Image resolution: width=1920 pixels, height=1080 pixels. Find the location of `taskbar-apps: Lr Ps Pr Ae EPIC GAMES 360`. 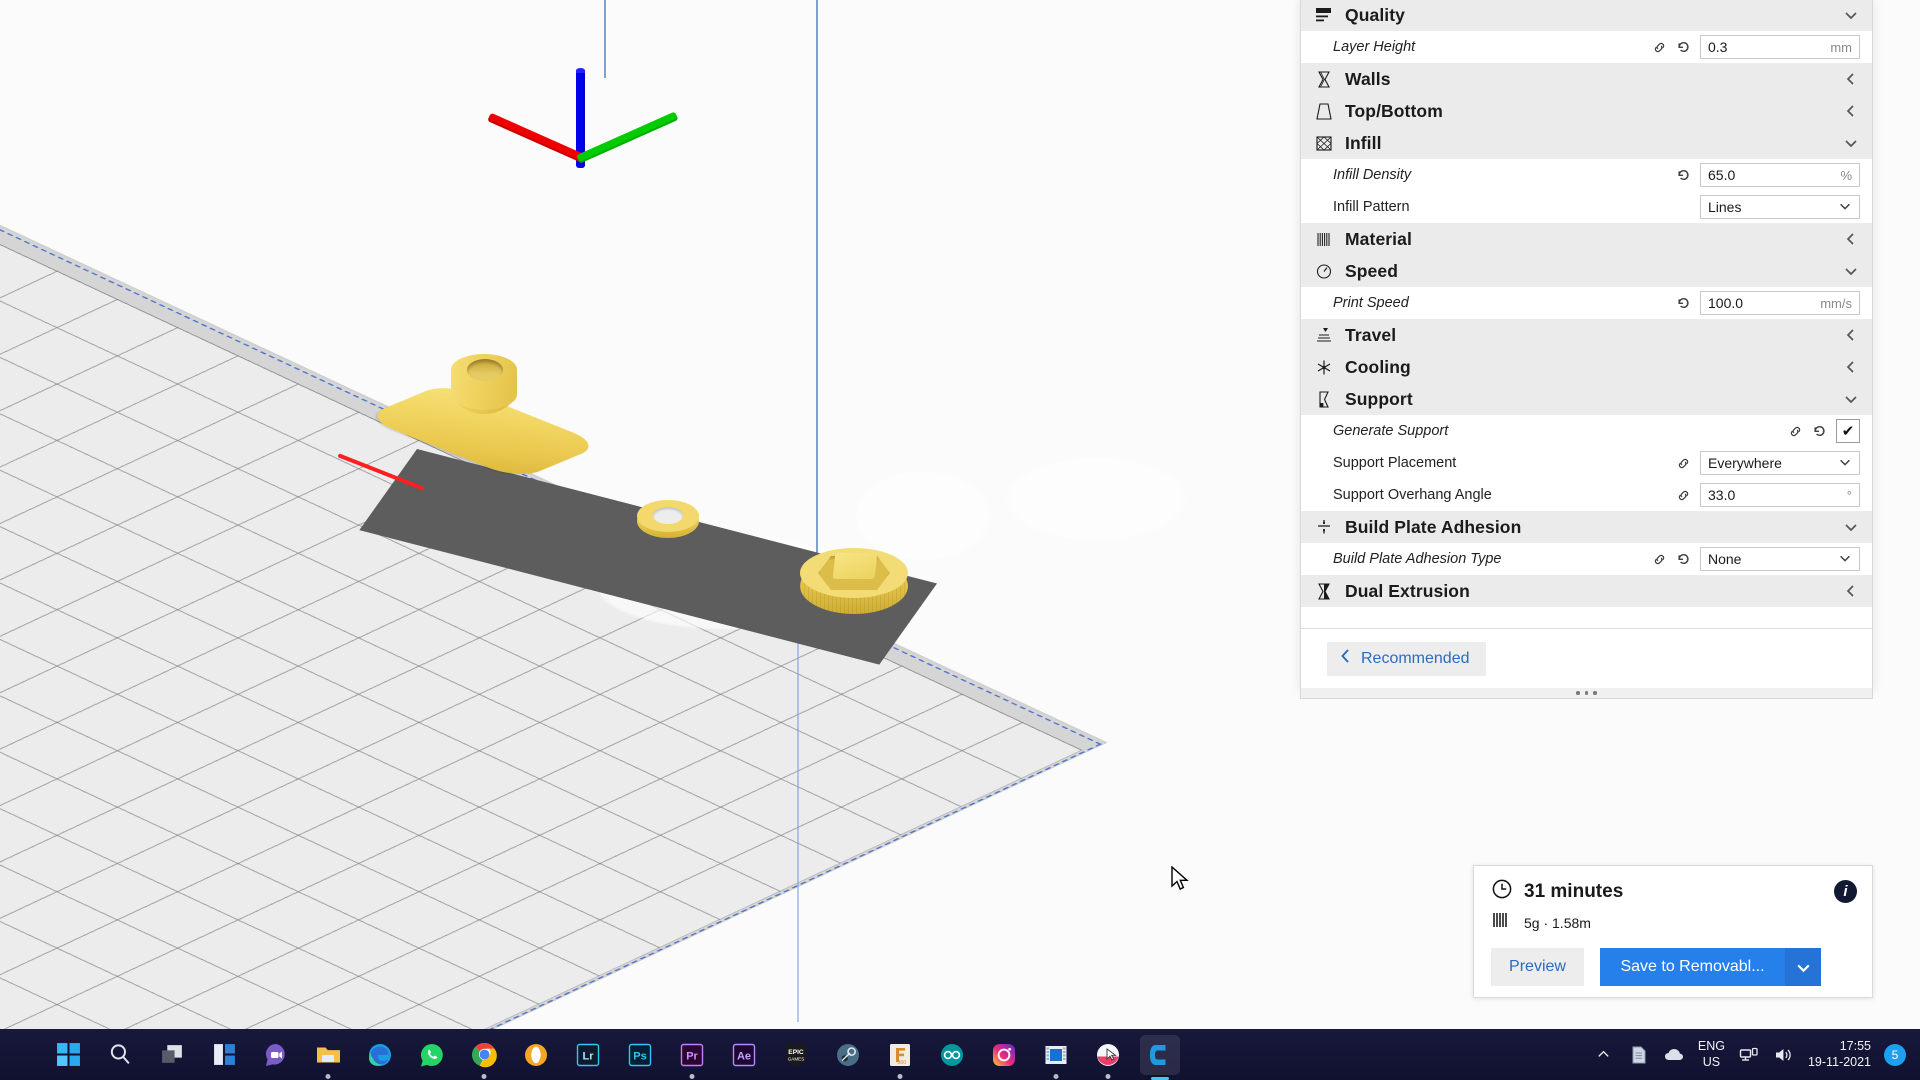

taskbar-apps: Lr Ps Pr Ae EPIC GAMES 360 is located at coordinates (614, 1057).